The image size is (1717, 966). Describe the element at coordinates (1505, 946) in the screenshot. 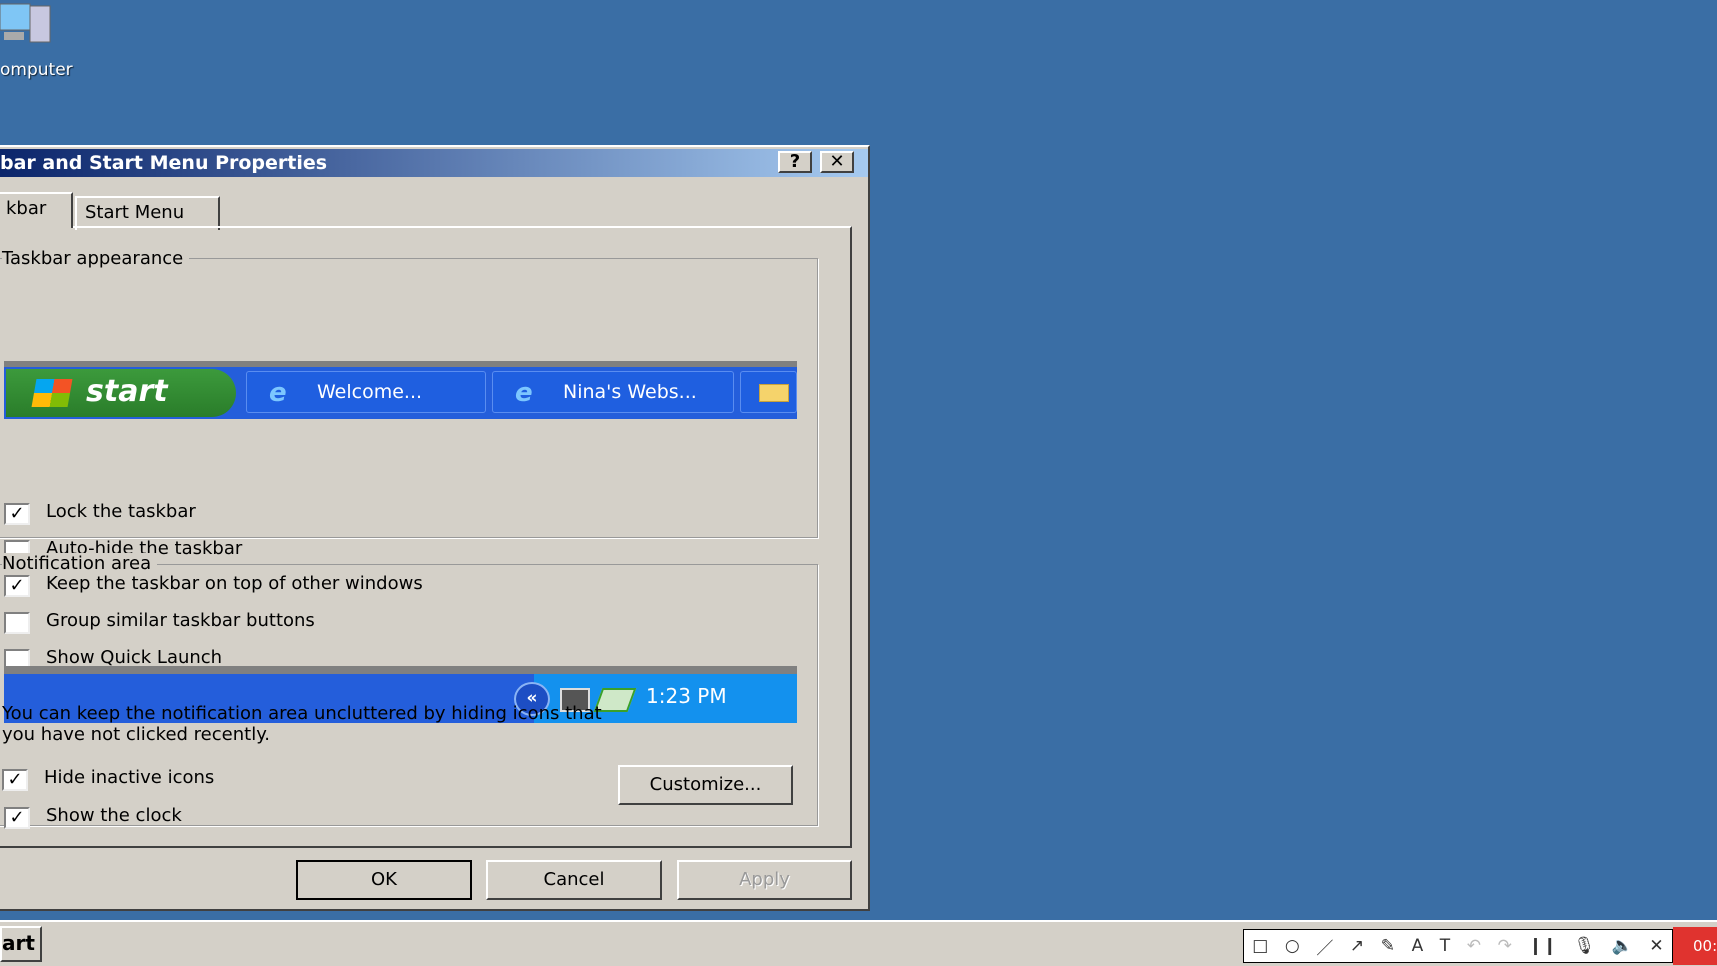

I see `redo-icon: ↷` at that location.